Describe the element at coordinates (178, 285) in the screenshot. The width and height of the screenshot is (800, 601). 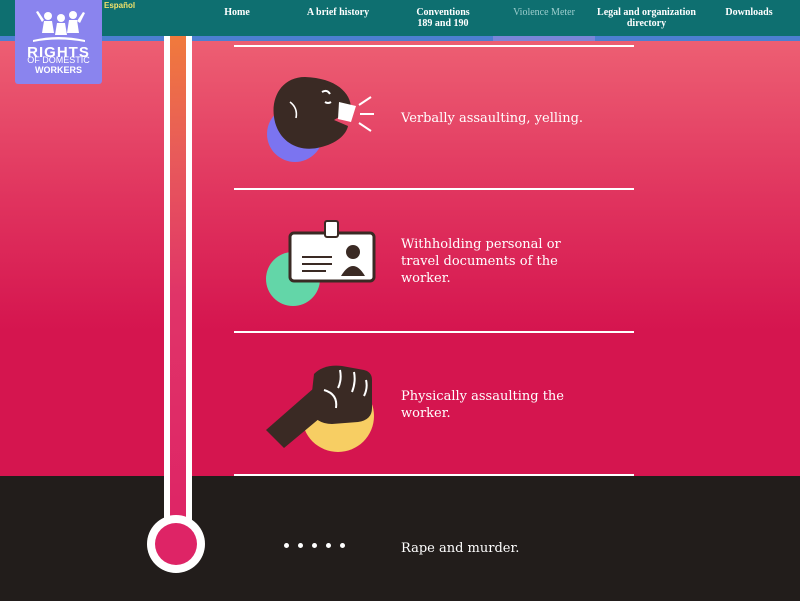
I see `thermometer-fill` at that location.